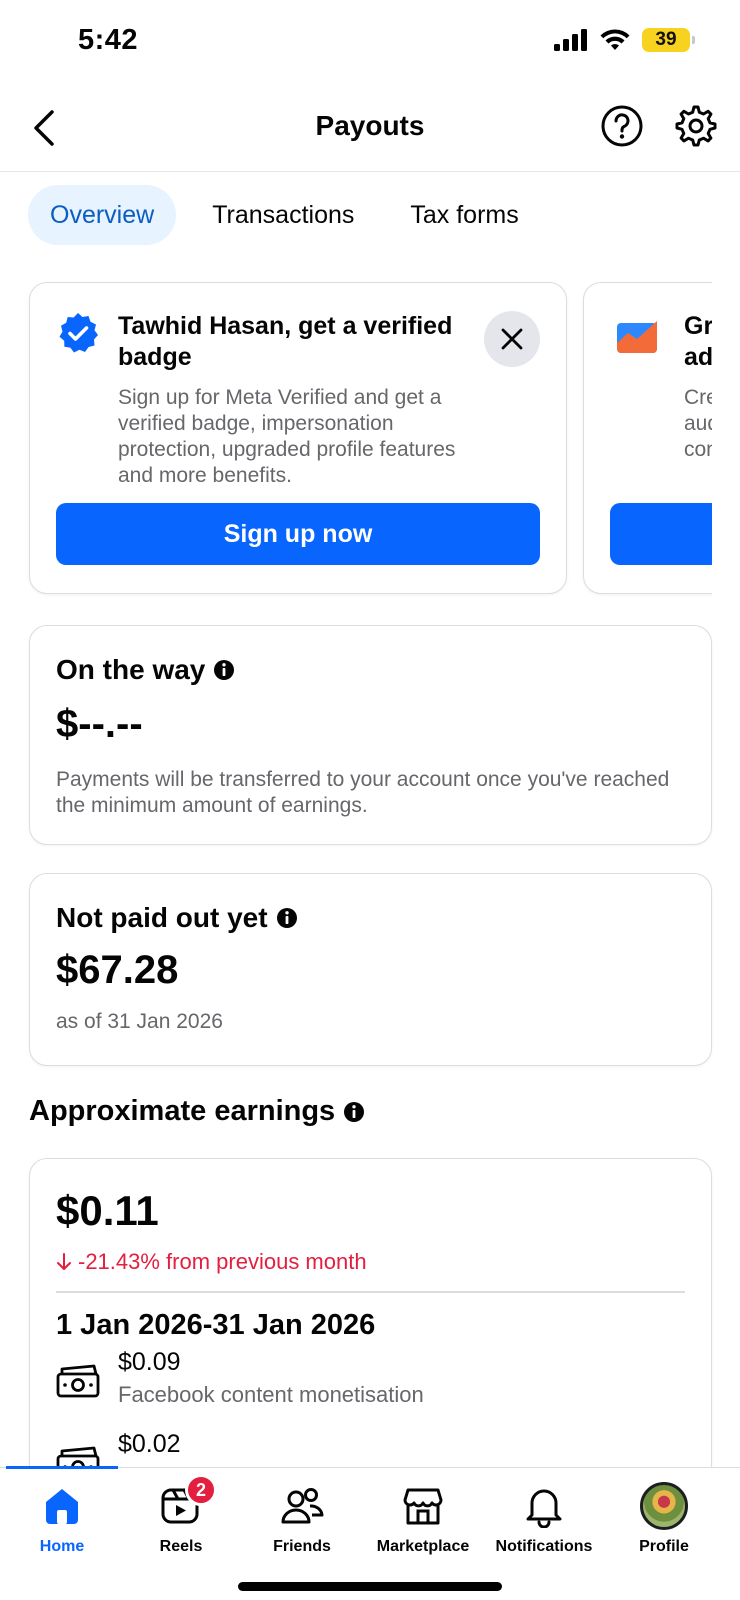 This screenshot has width=740, height=1600. What do you see at coordinates (107, 1210) in the screenshot?
I see `earnings-total: $0.11` at bounding box center [107, 1210].